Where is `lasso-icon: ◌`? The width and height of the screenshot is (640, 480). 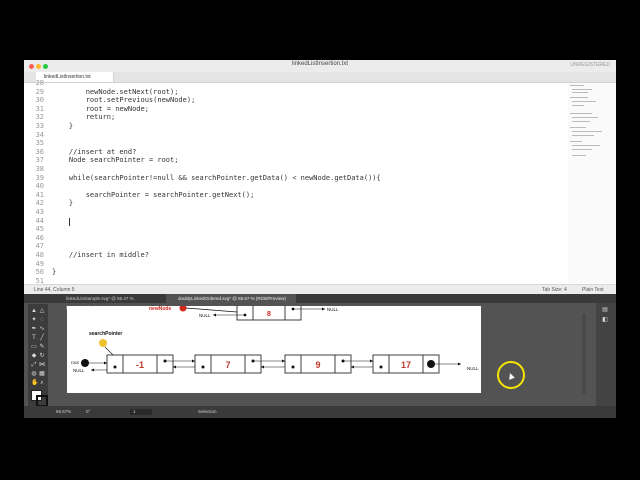 lasso-icon: ◌ is located at coordinates (42, 320).